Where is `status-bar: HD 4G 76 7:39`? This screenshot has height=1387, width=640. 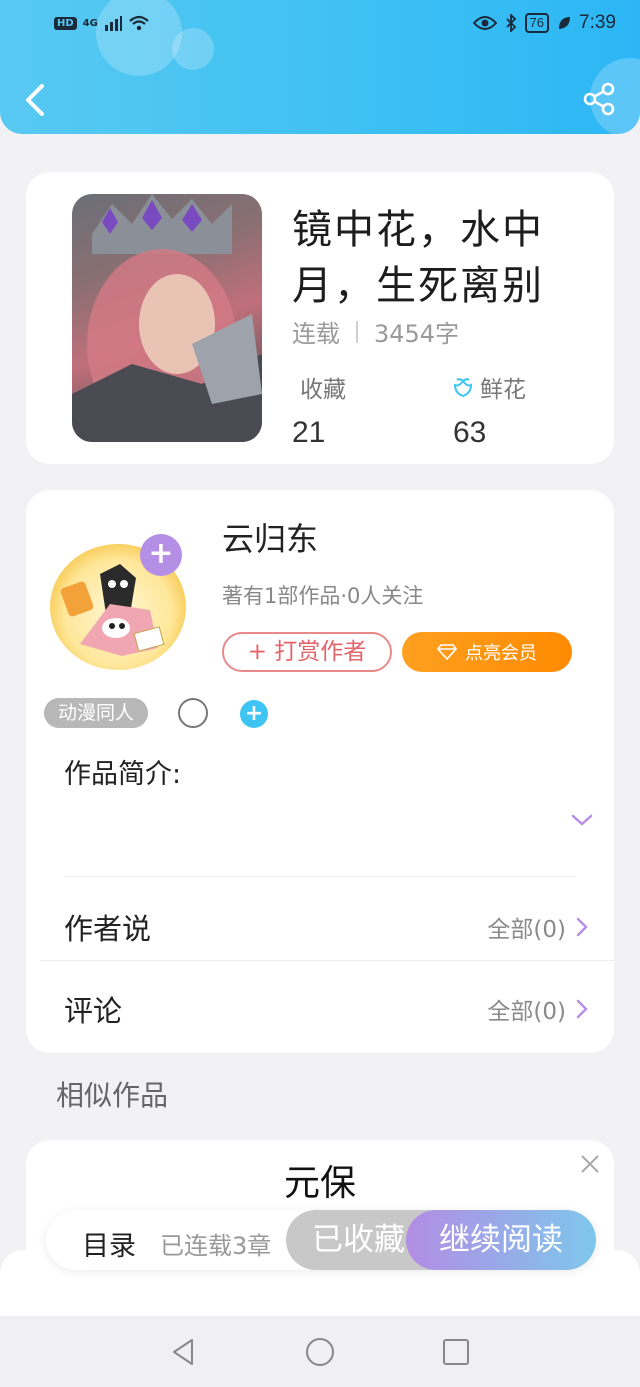 status-bar: HD 4G 76 7:39 is located at coordinates (320, 26).